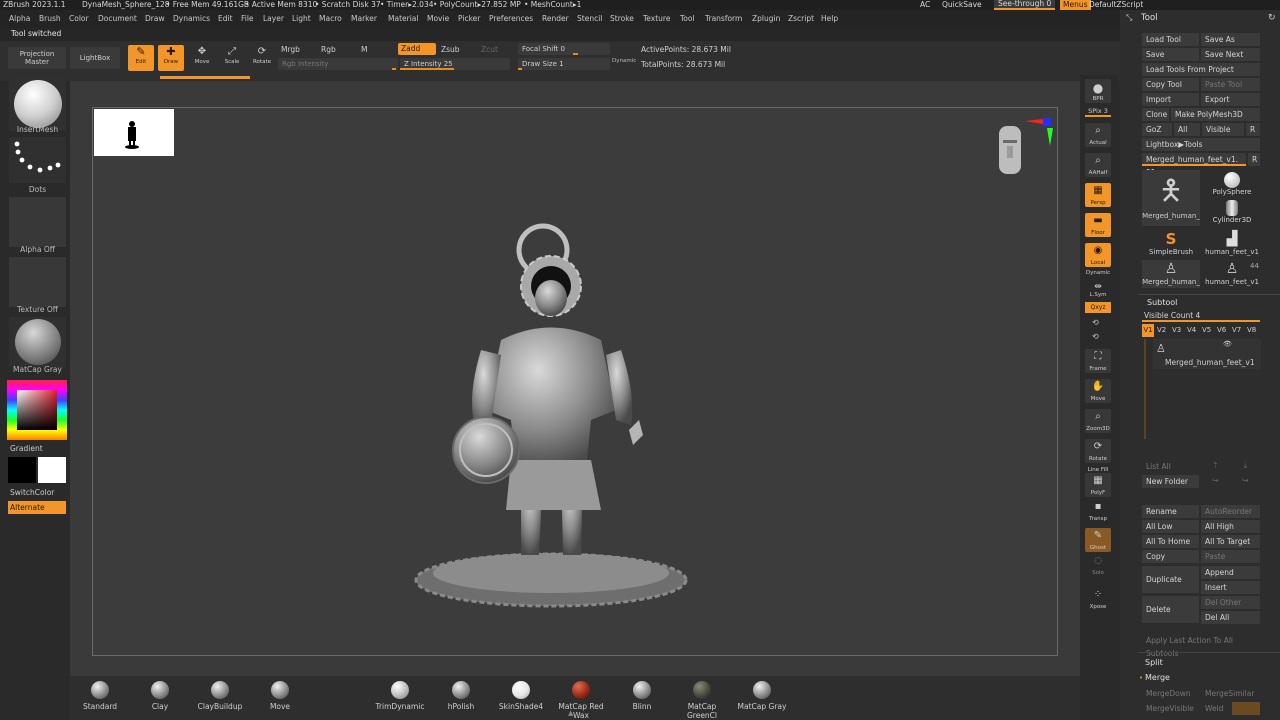 The height and width of the screenshot is (720, 1280). I want to click on duplicate-button: Duplicate, so click(1170, 579).